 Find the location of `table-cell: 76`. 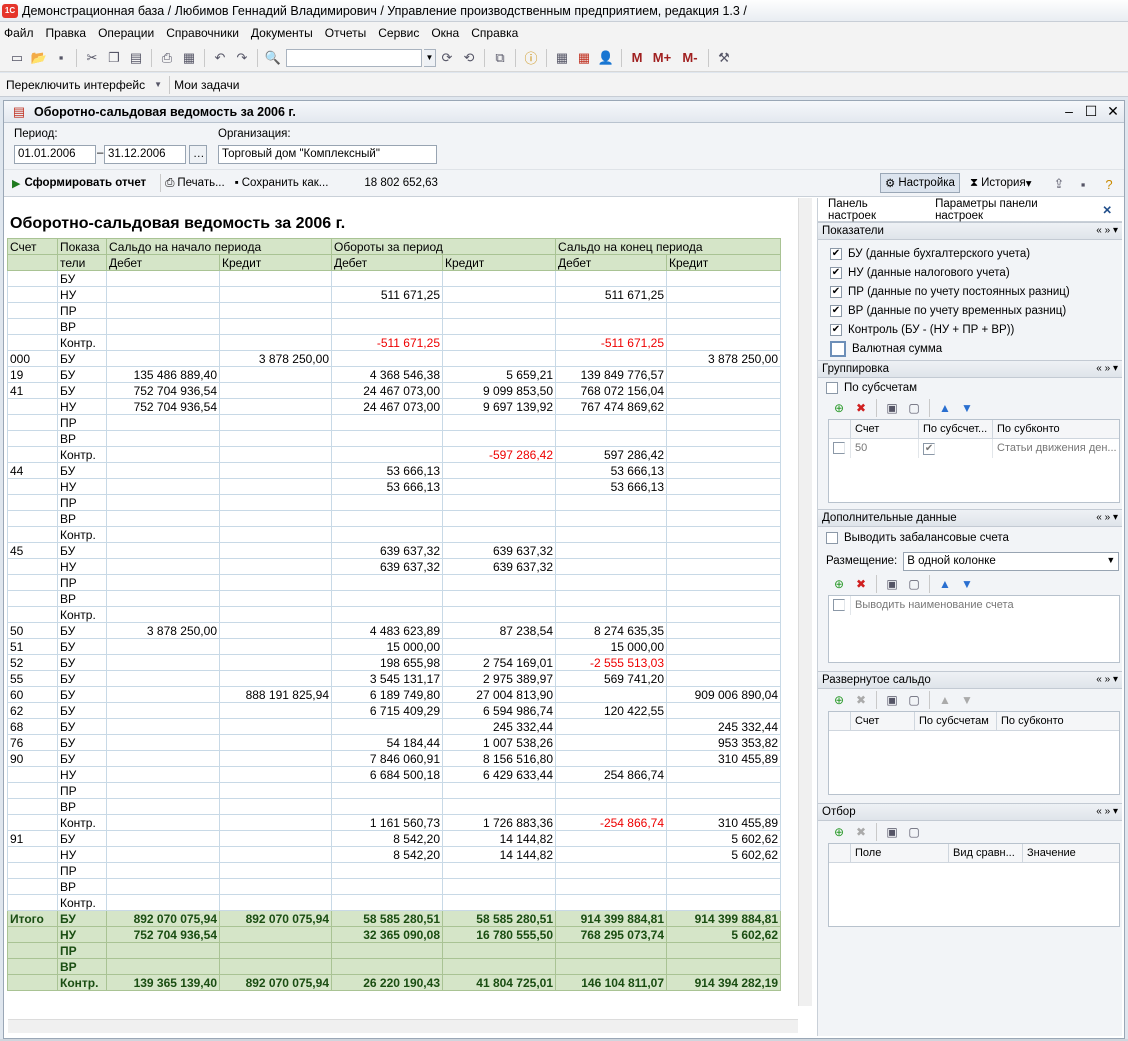

table-cell: 76 is located at coordinates (32, 742).